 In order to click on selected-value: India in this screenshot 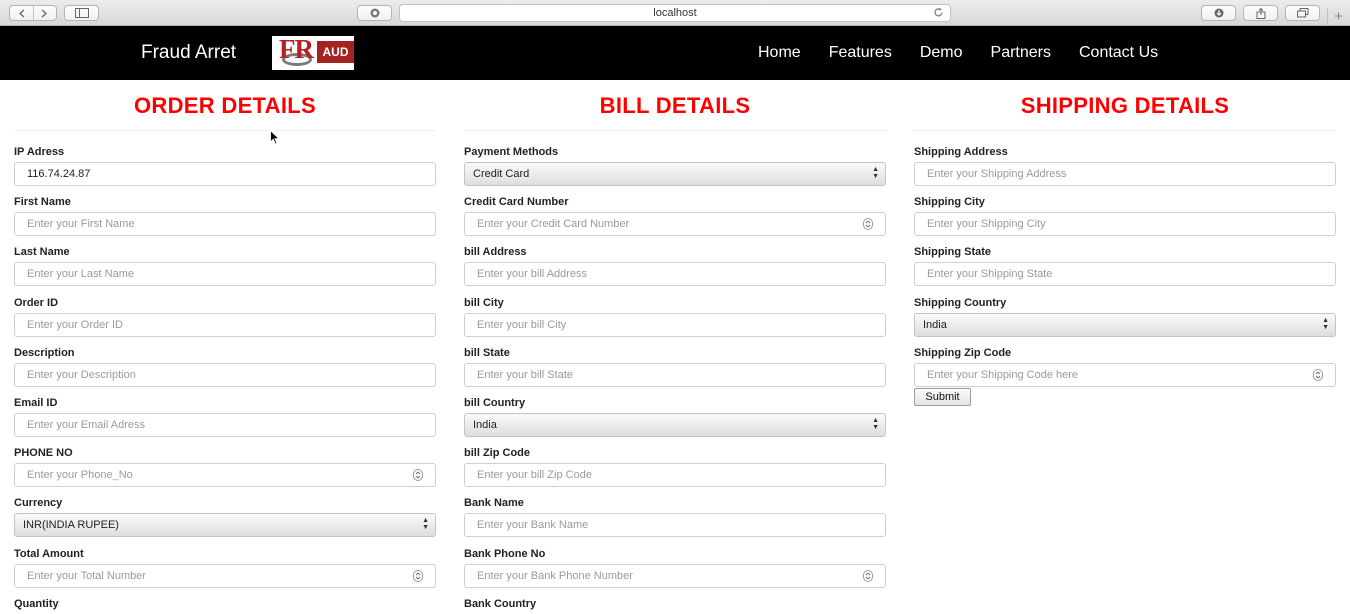, I will do `click(935, 325)`.